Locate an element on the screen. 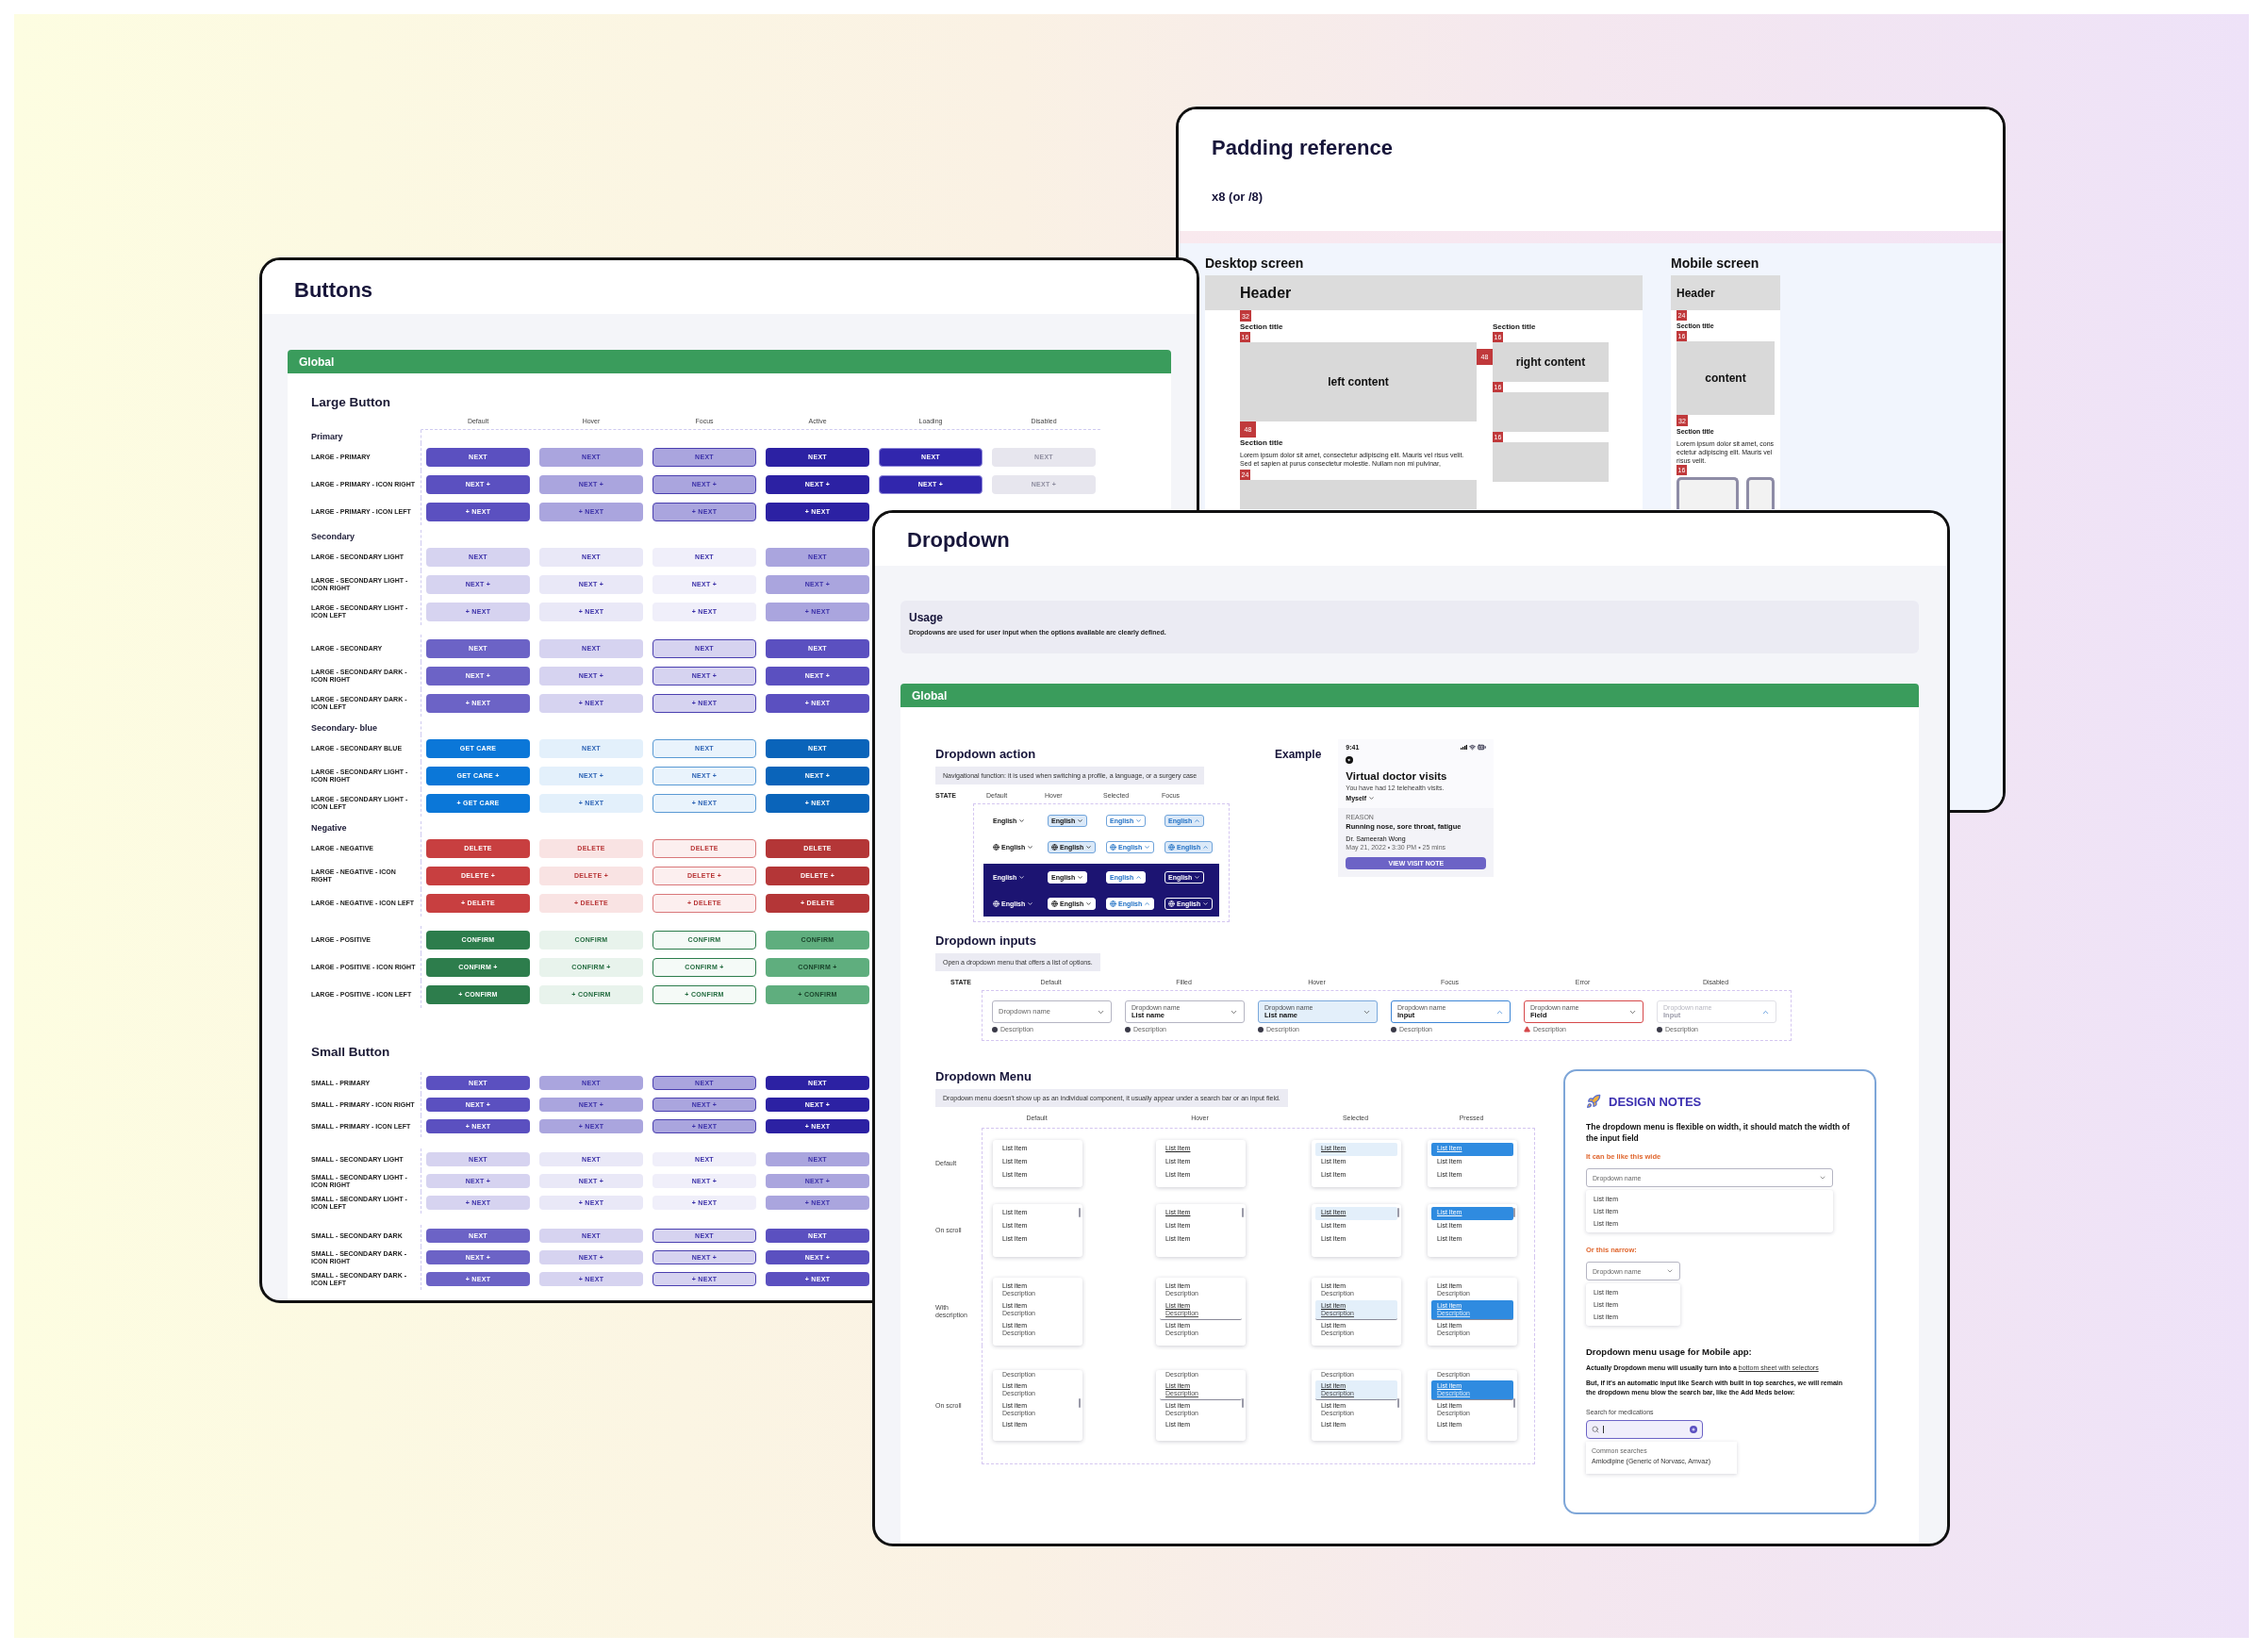 The height and width of the screenshot is (1652, 2263). circle-dot-icon is located at coordinates (1693, 1430).